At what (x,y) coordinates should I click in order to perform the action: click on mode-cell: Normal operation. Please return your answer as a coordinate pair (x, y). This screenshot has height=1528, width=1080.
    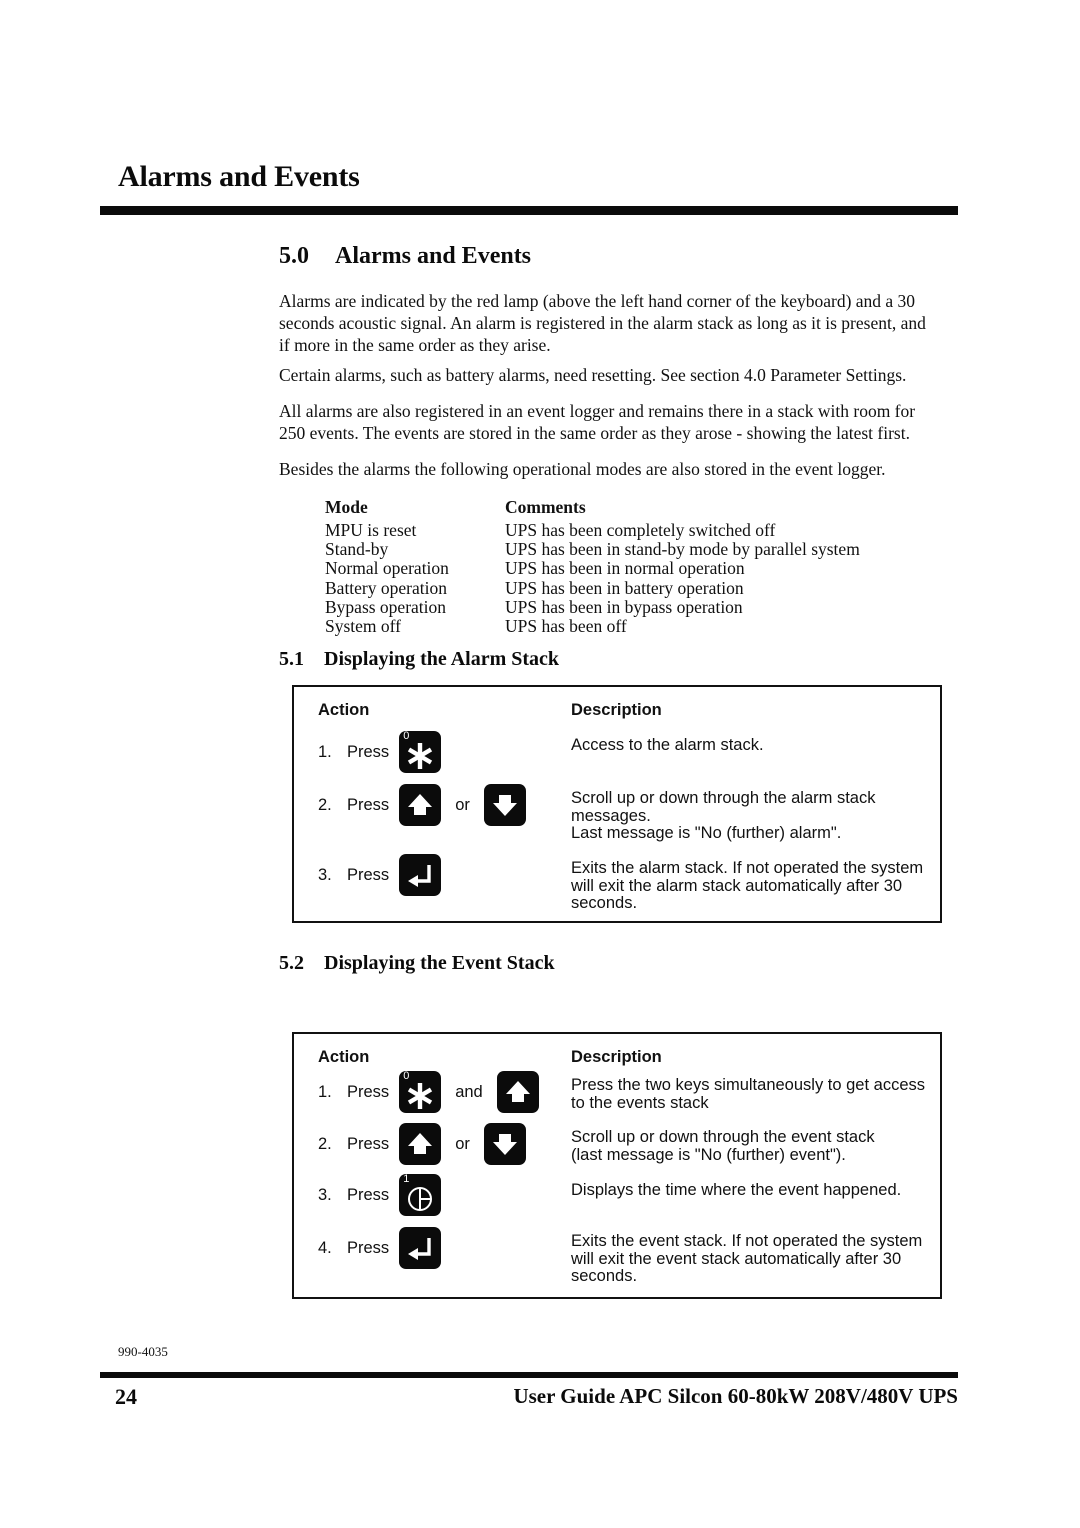
    Looking at the image, I should click on (387, 568).